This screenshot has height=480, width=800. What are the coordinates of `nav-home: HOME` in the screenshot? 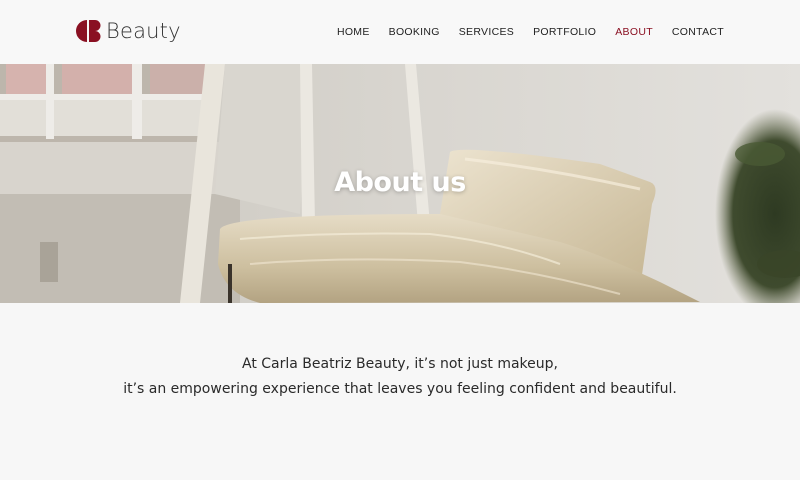 It's located at (353, 32).